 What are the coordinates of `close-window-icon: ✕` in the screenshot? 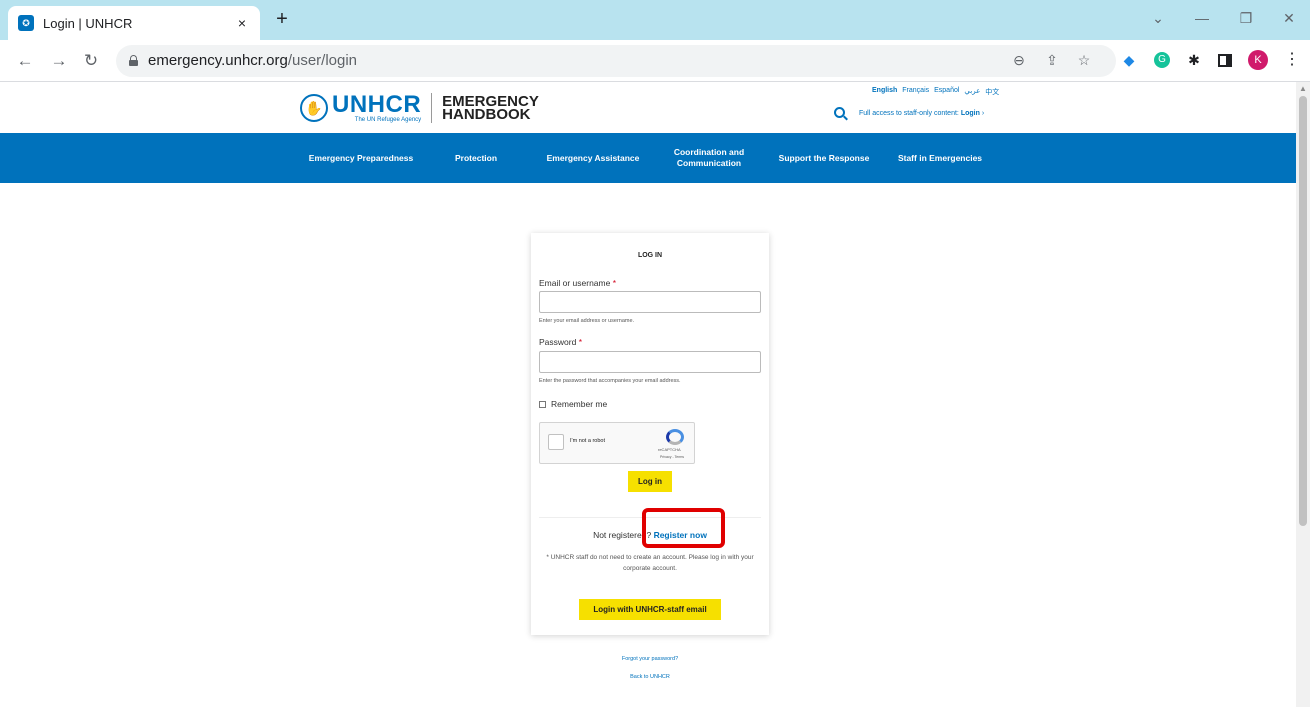 It's located at (1289, 18).